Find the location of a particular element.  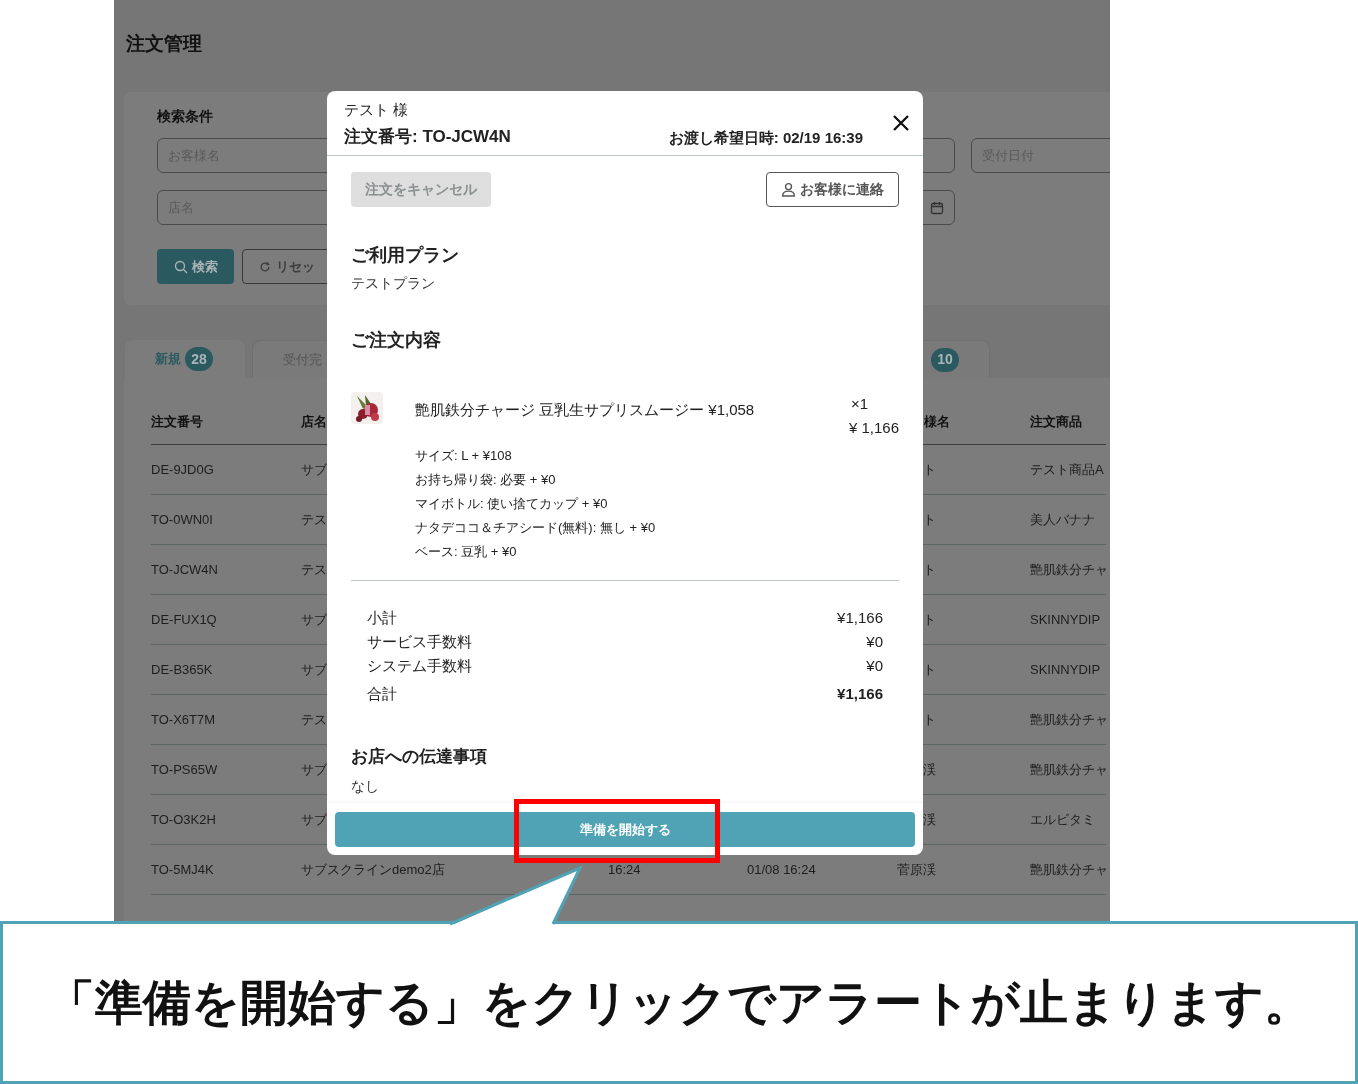

close-button is located at coordinates (901, 123).